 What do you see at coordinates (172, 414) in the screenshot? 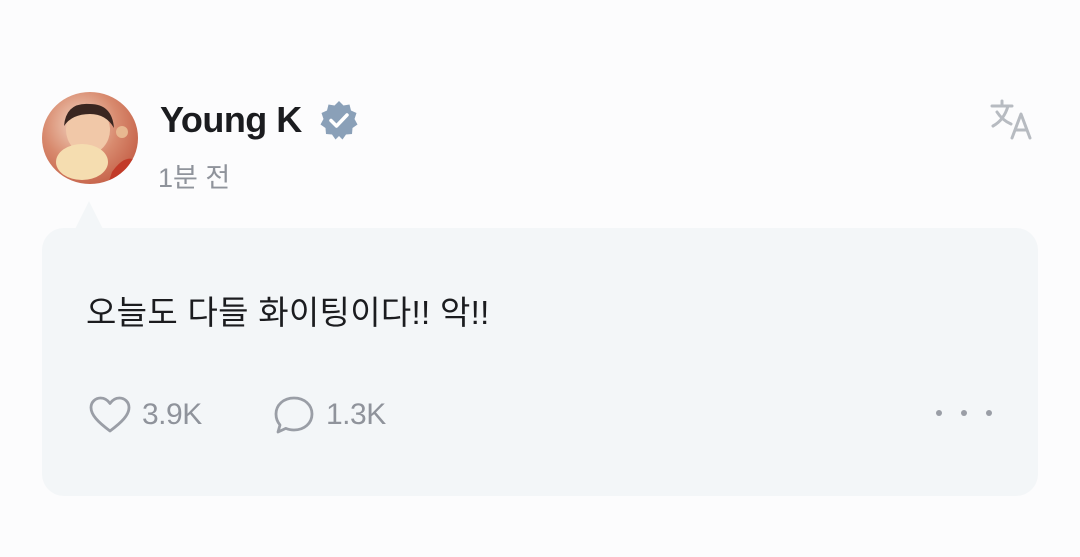
I see `like-count: 3.9K` at bounding box center [172, 414].